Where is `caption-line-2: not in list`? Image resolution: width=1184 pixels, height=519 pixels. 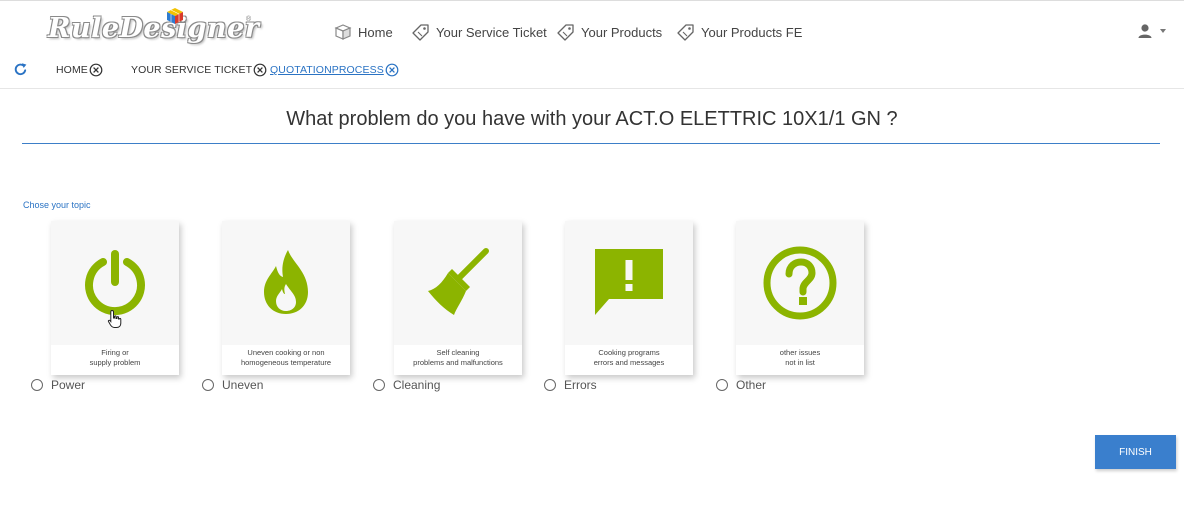 caption-line-2: not in list is located at coordinates (800, 362).